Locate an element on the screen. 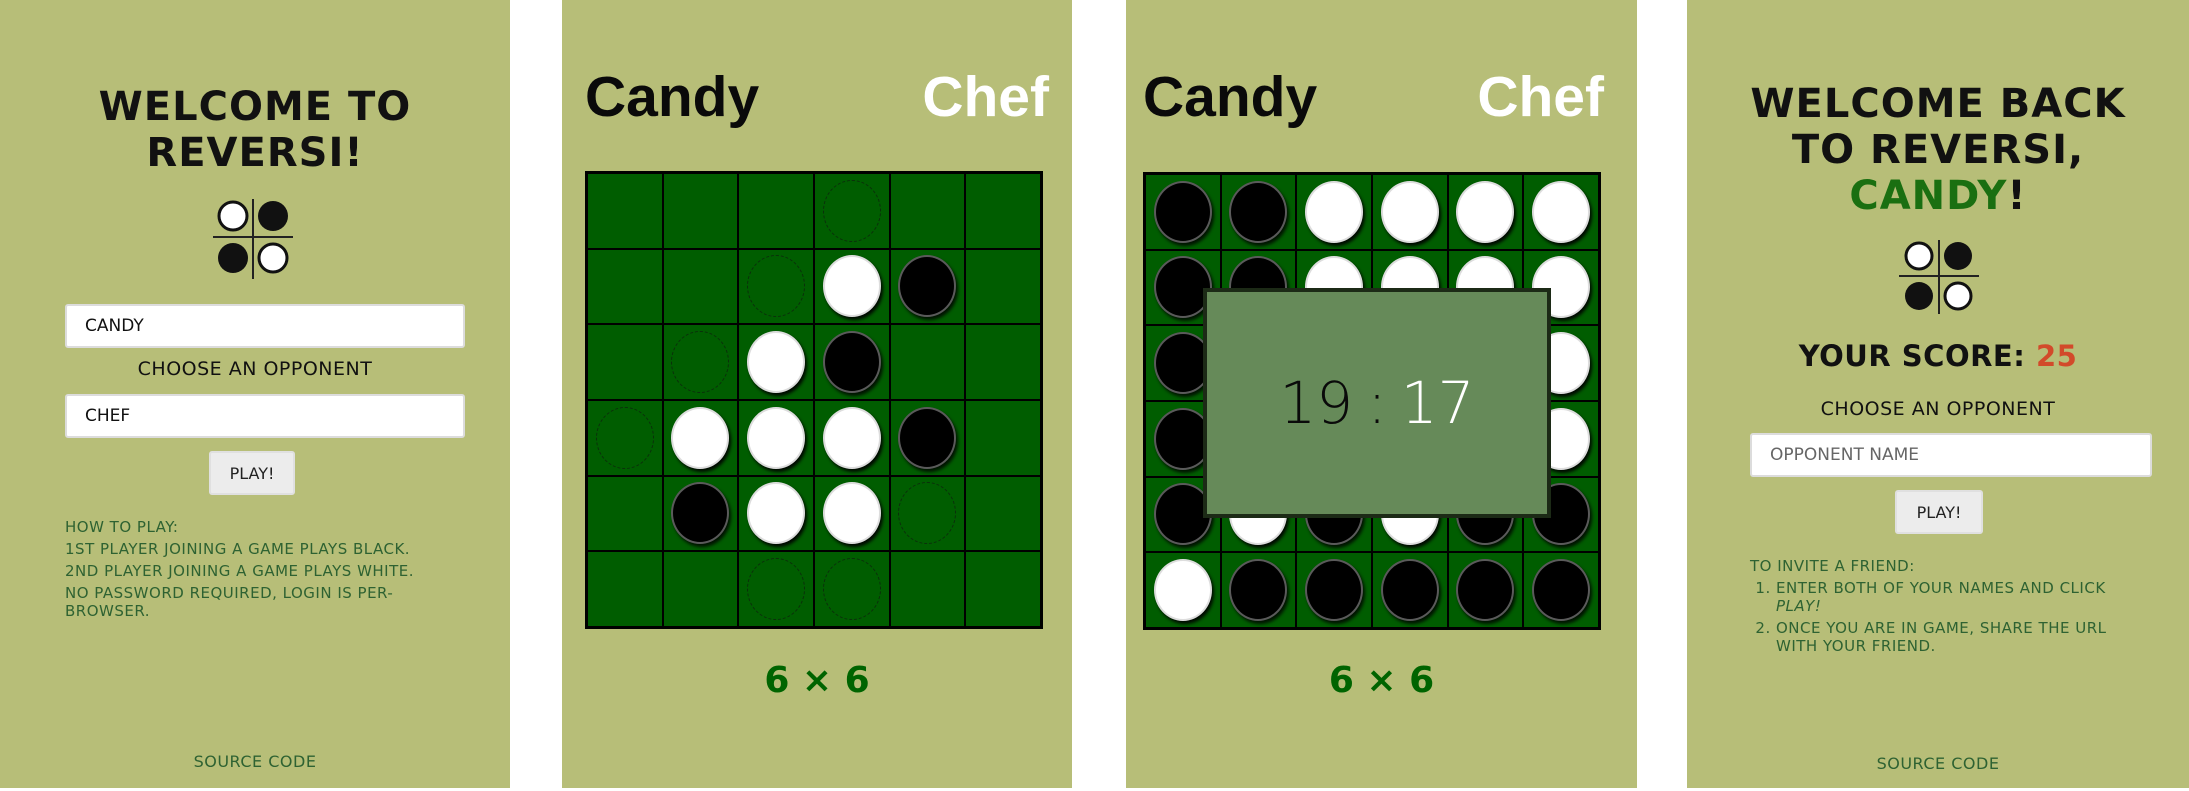  welcome-back-title-line1: Welcome back is located at coordinates (1938, 104).